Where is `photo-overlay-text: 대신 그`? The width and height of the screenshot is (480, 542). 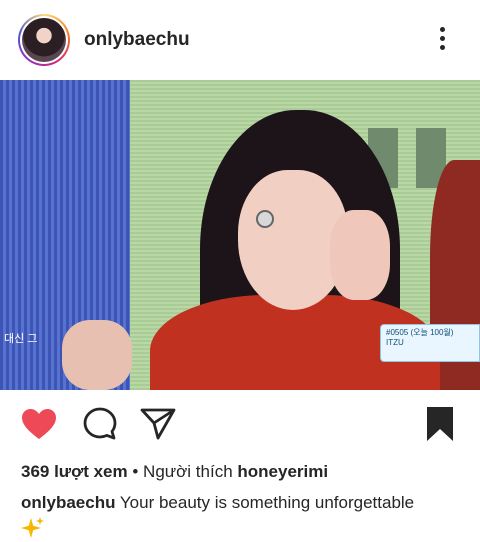 photo-overlay-text: 대신 그 is located at coordinates (21, 339).